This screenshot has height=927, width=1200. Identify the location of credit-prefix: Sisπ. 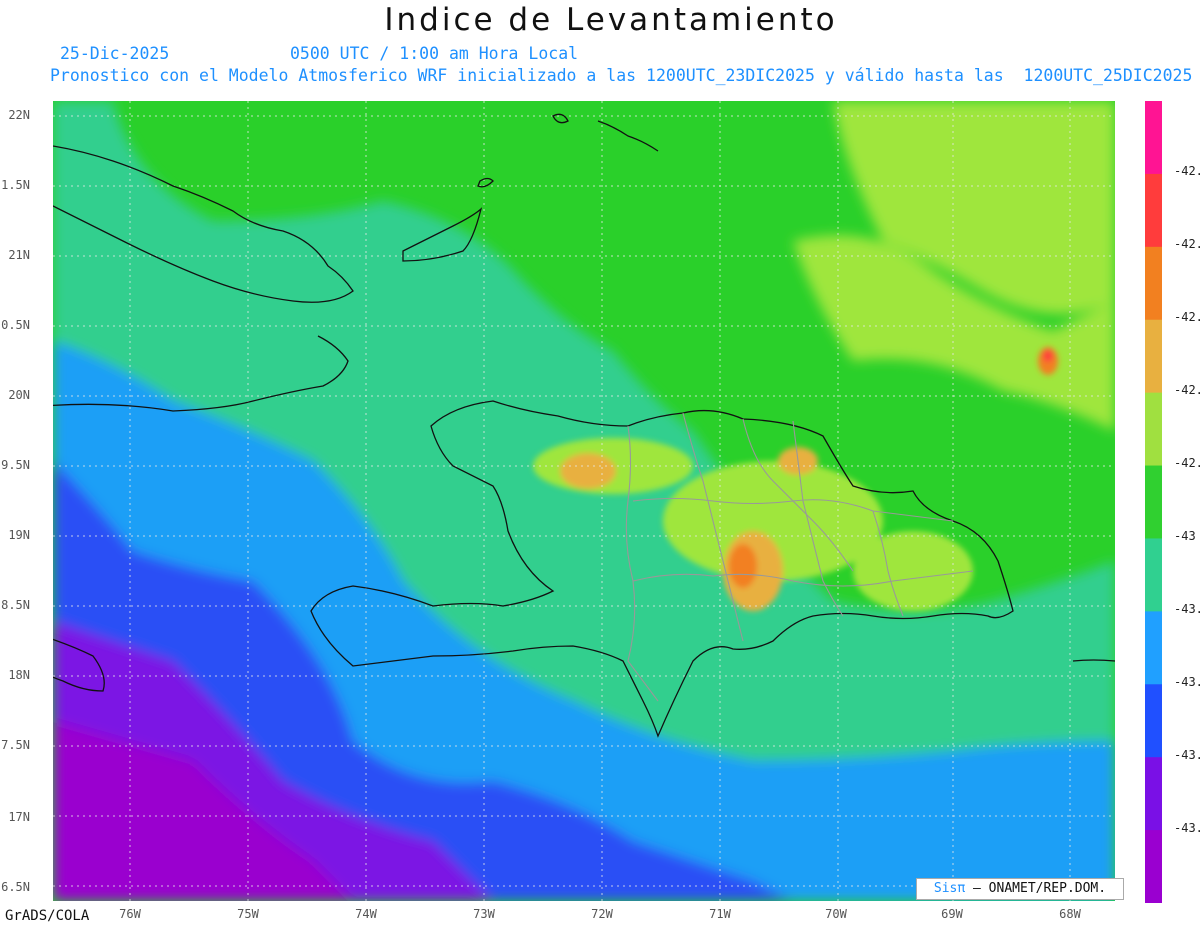
(949, 888).